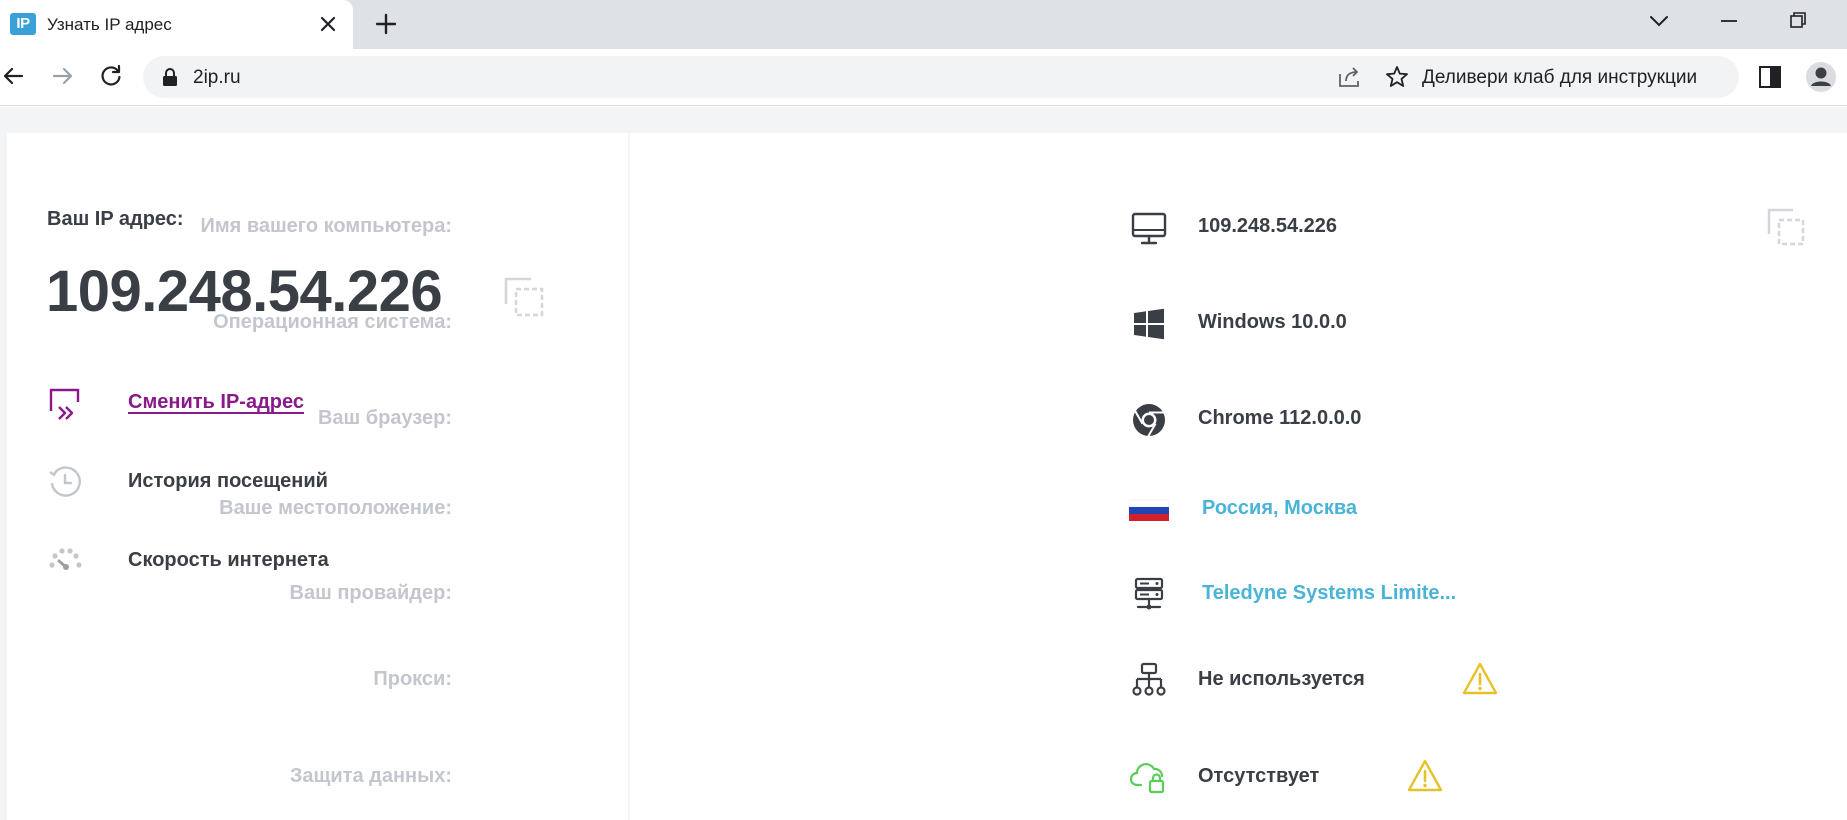 The height and width of the screenshot is (820, 1847). What do you see at coordinates (384, 418) in the screenshot?
I see `info-label: Ваш браузер:` at bounding box center [384, 418].